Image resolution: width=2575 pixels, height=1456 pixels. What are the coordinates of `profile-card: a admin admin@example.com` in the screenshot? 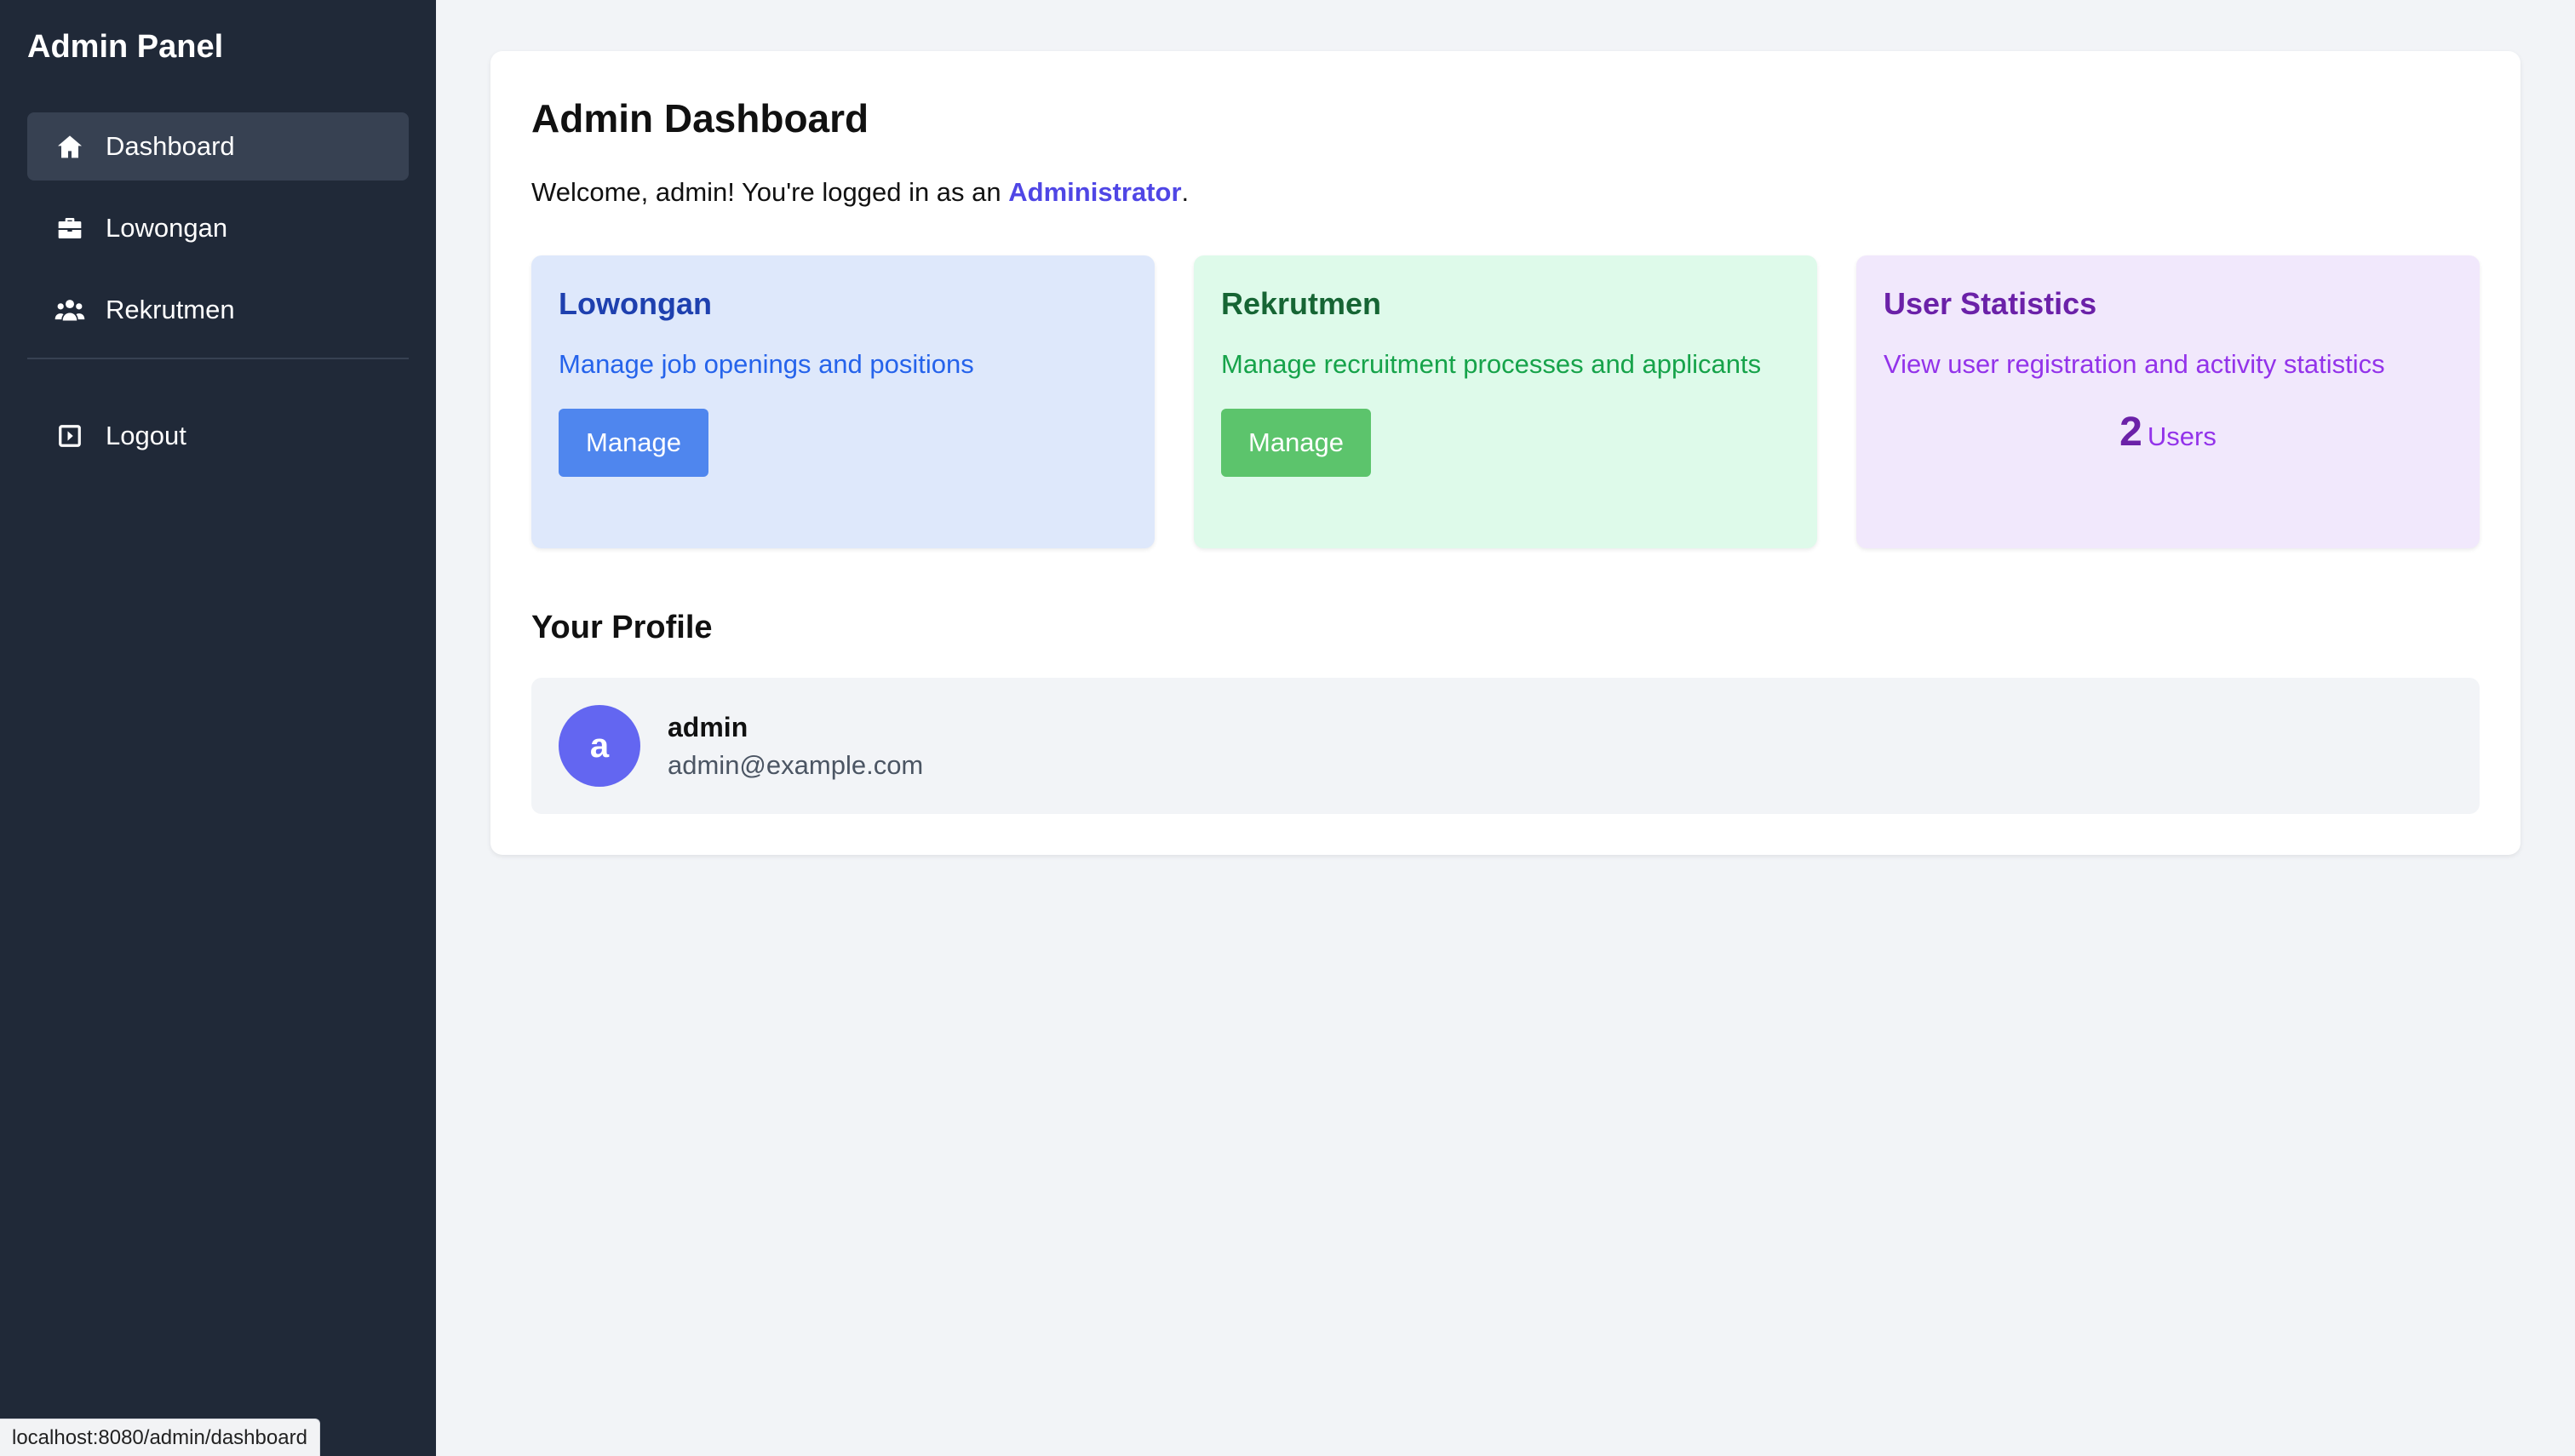 It's located at (1505, 746).